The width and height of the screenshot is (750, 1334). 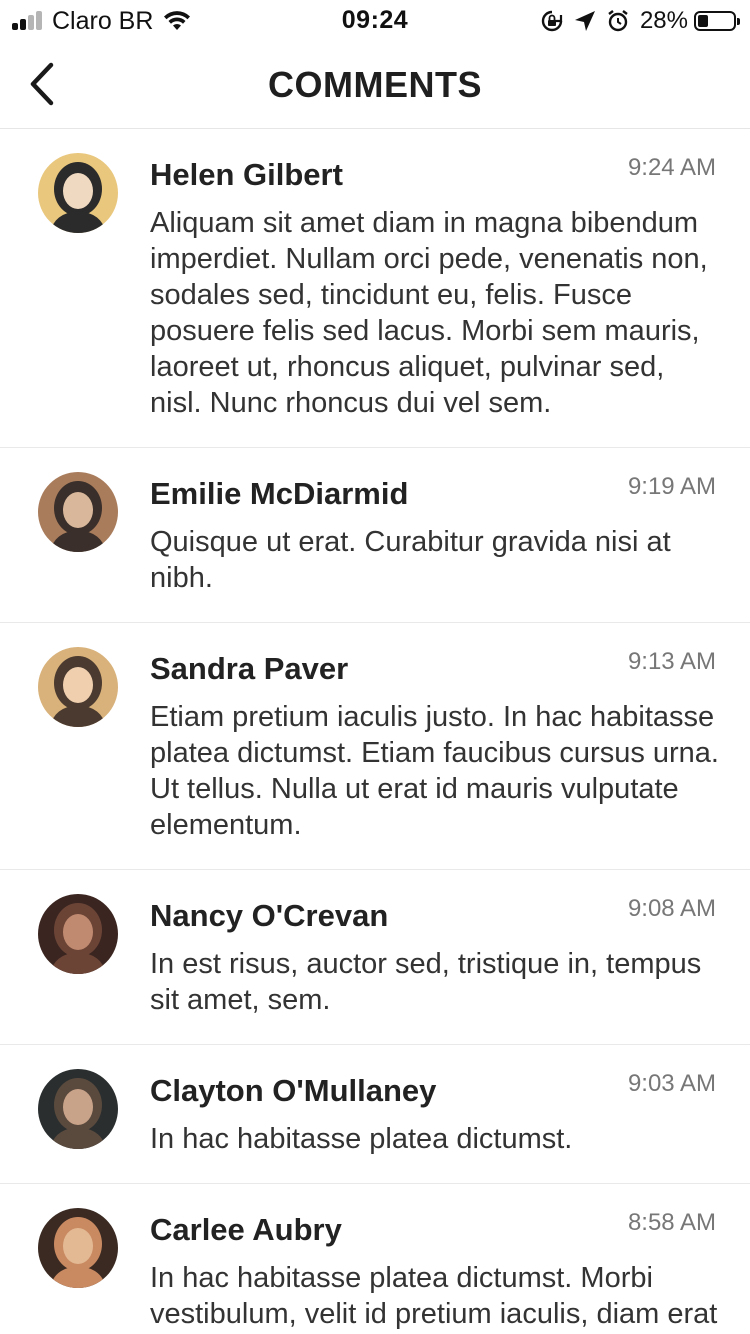 I want to click on page-title: COMMENTS, so click(x=375, y=84).